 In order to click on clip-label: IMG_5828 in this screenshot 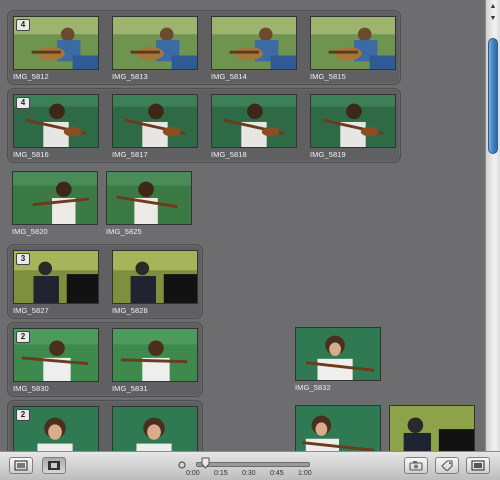, I will do `click(130, 310)`.